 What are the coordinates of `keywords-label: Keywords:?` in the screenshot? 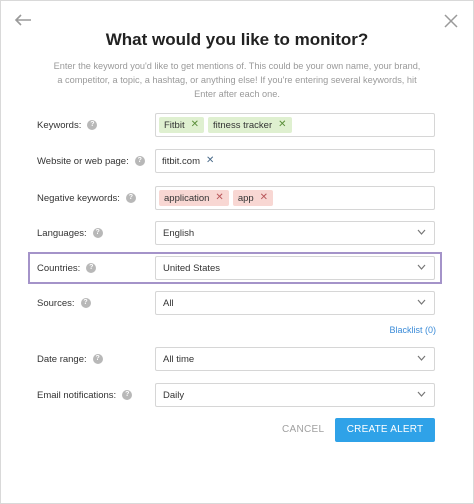 It's located at (67, 125).